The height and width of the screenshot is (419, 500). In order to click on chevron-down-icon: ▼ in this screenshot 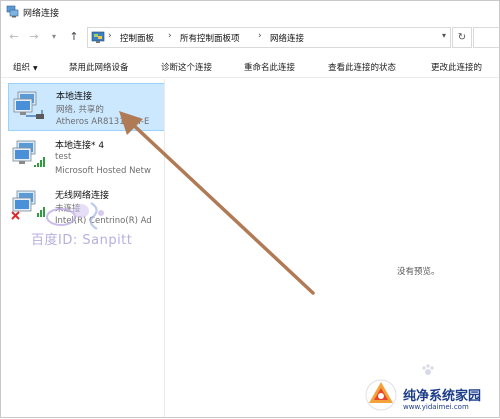, I will do `click(35, 68)`.